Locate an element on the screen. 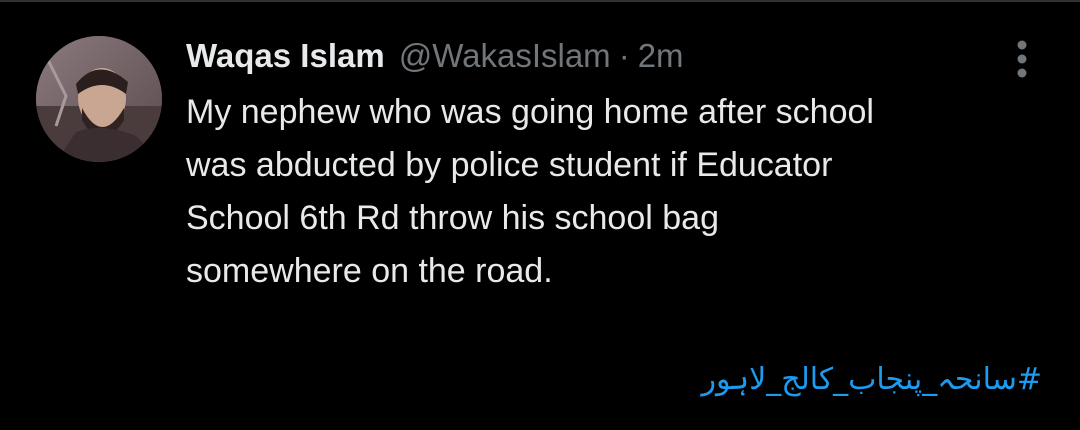 The height and width of the screenshot is (430, 1080). timestamp: 2m is located at coordinates (661, 56).